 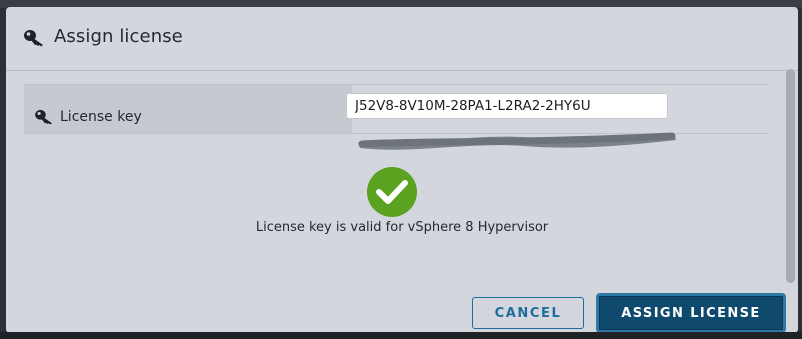 What do you see at coordinates (188, 109) in the screenshot?
I see `license-key-label-cell: License key` at bounding box center [188, 109].